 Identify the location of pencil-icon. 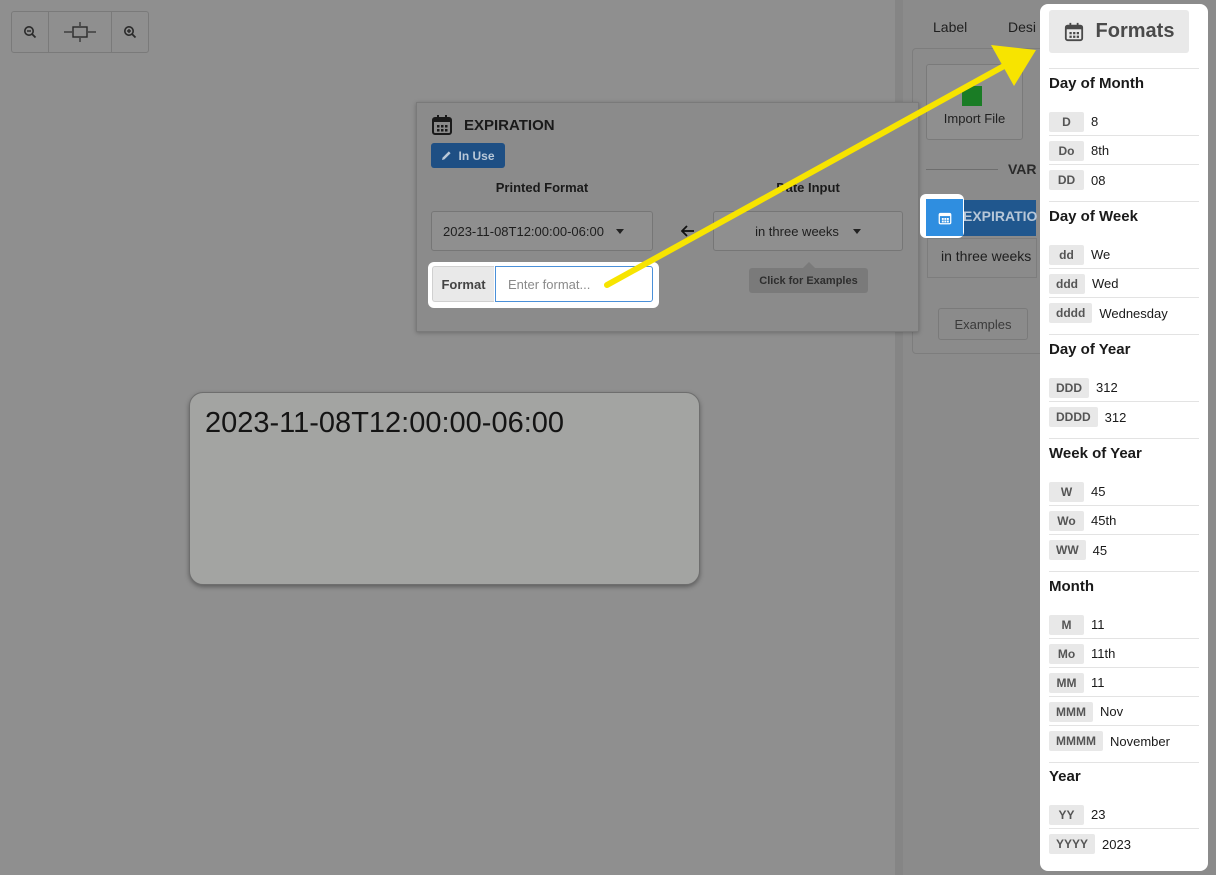
(447, 155).